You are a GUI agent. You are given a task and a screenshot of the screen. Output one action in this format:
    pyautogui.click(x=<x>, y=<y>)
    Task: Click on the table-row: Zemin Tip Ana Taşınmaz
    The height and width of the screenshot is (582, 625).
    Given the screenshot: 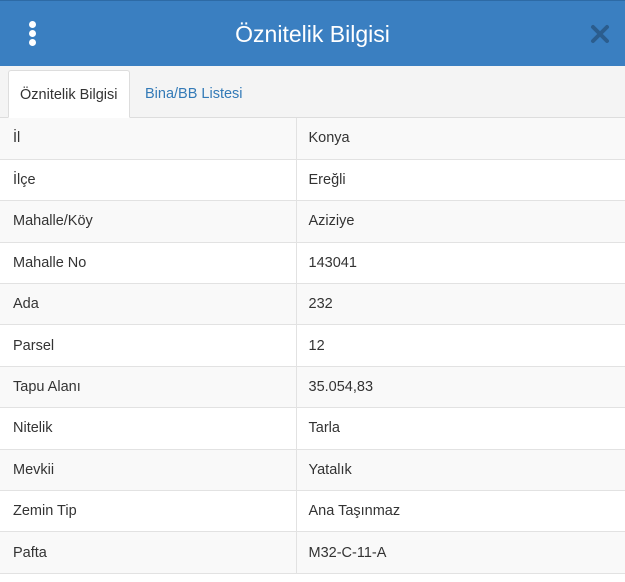 What is the action you would take?
    pyautogui.click(x=312, y=511)
    